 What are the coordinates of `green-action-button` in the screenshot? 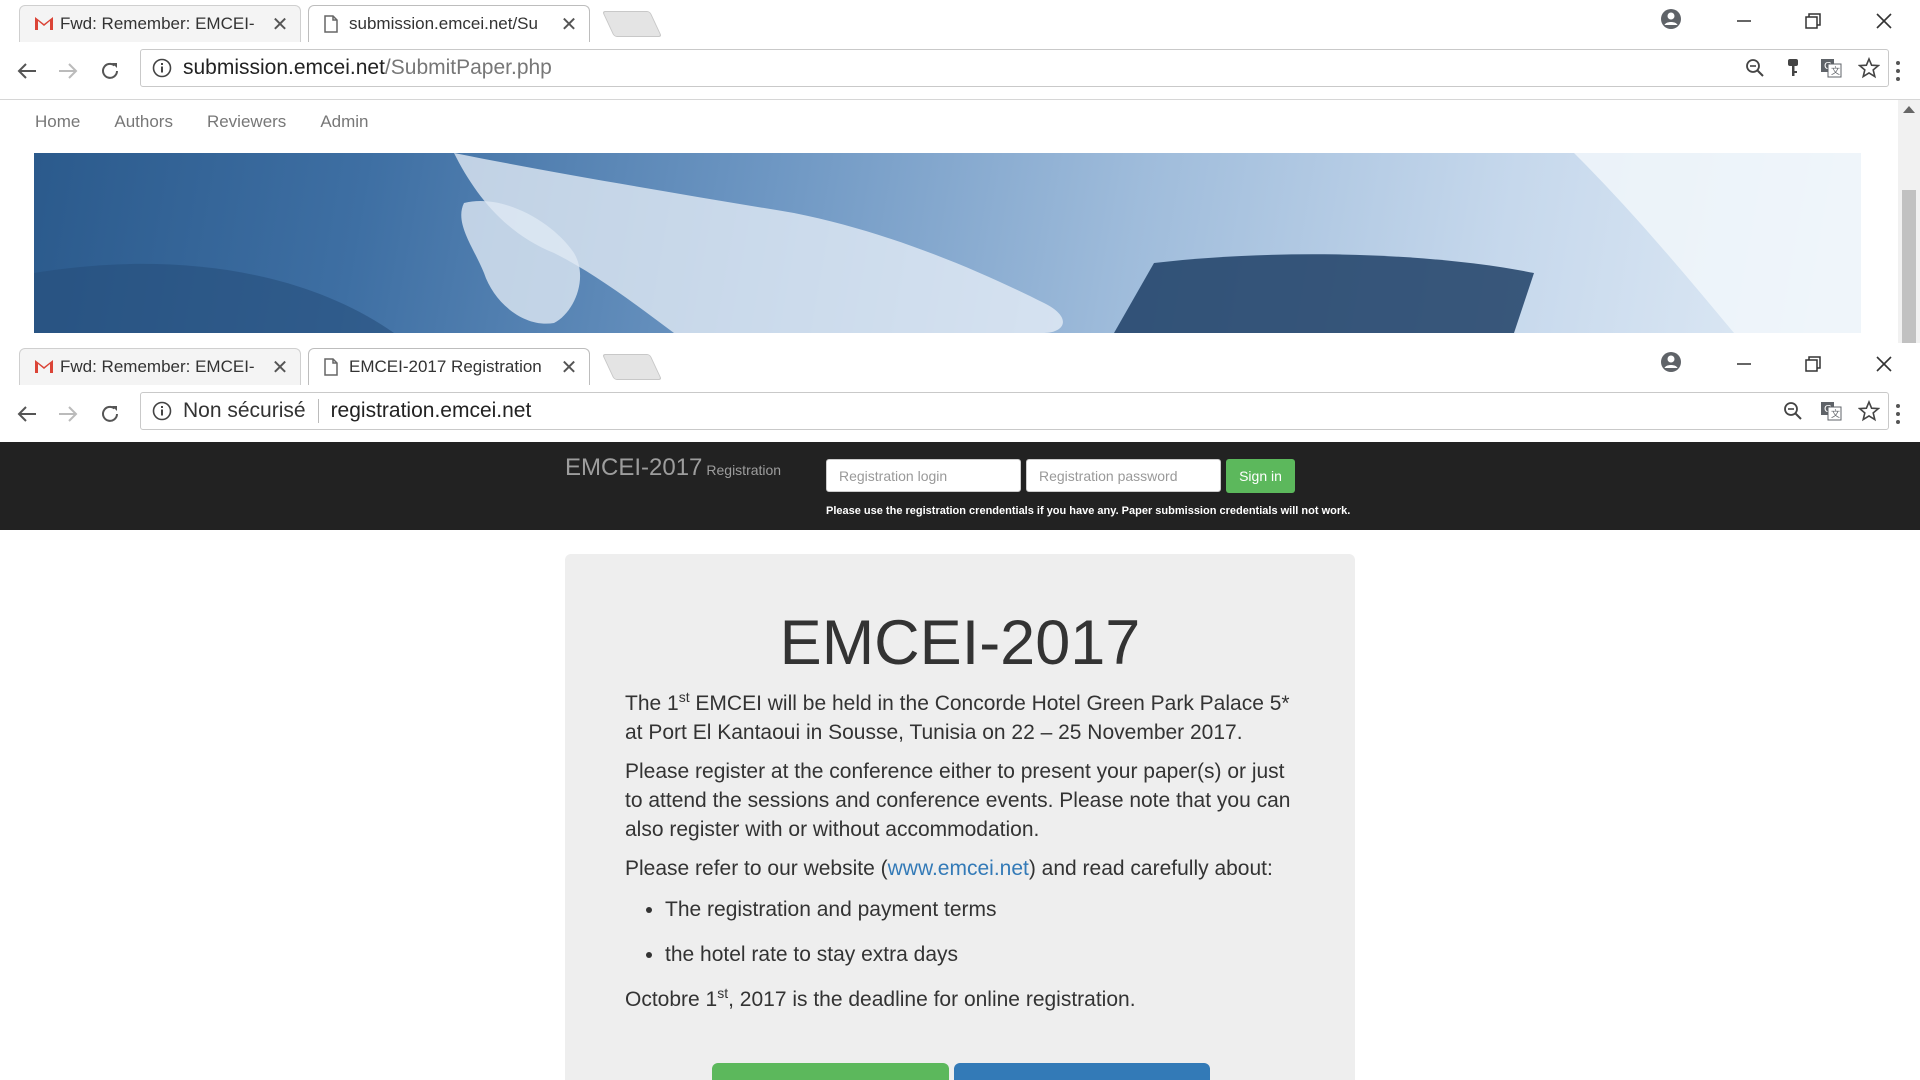 It's located at (830, 1071).